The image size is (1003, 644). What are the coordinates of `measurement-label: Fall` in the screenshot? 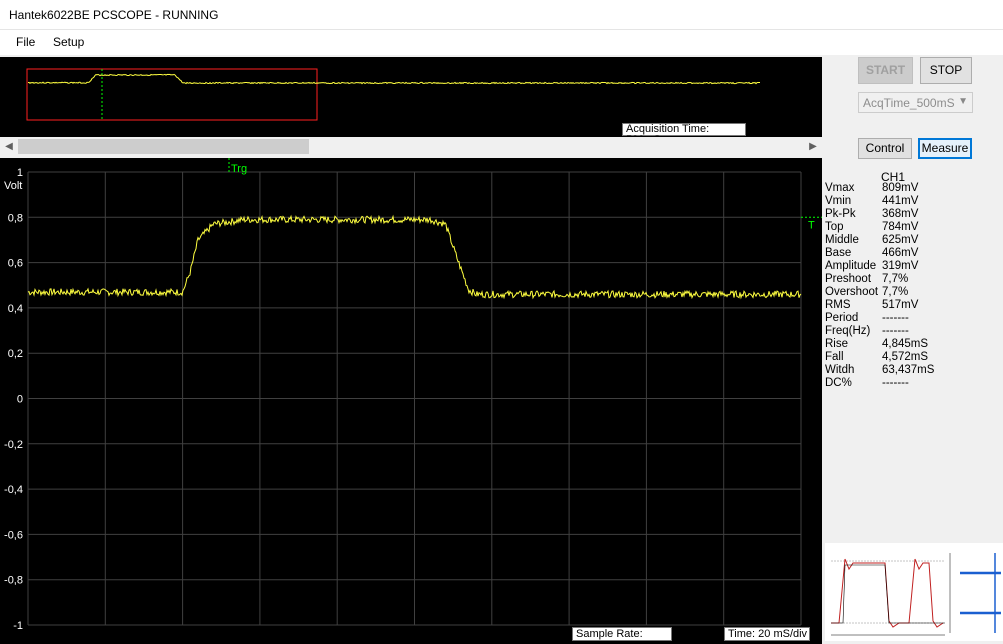 It's located at (834, 357).